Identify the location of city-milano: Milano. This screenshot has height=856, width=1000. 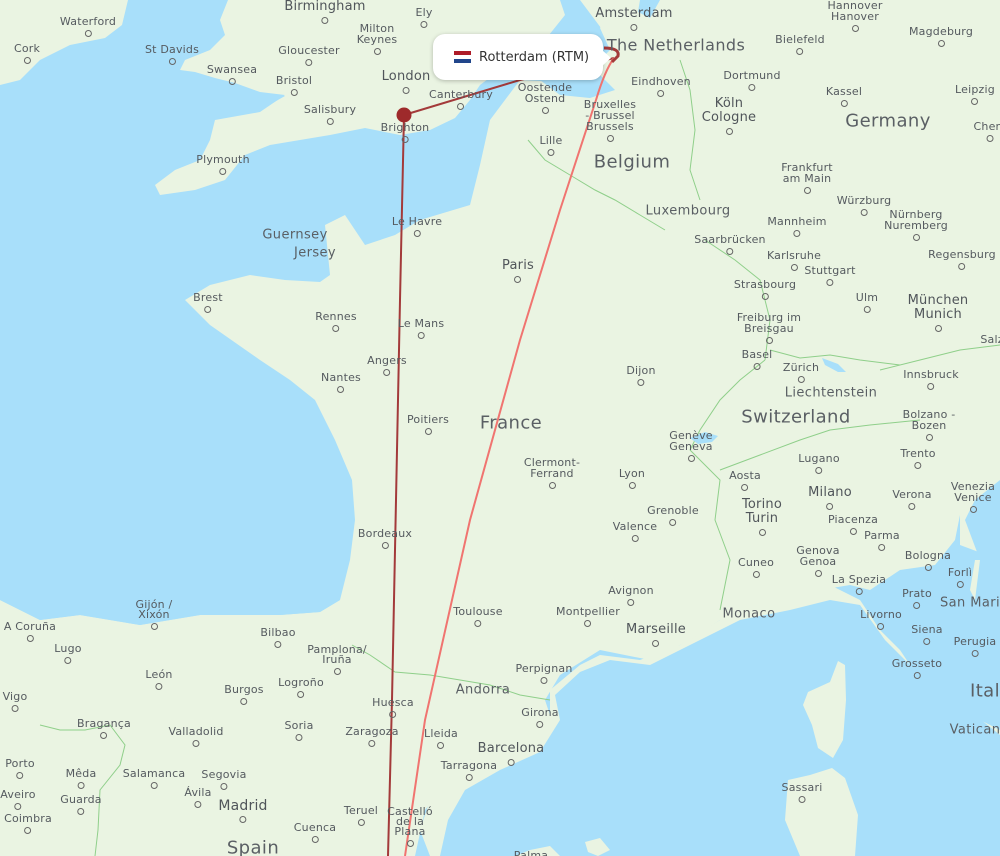
(830, 498).